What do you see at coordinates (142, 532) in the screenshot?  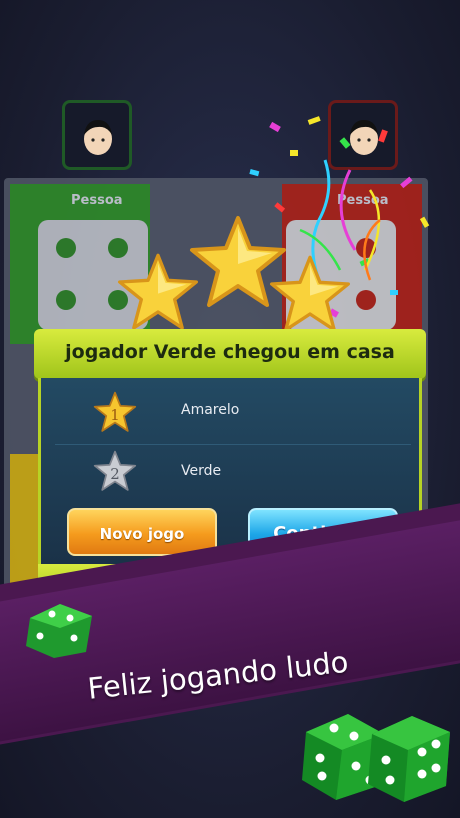 I see `new-game-button: Novo jogo` at bounding box center [142, 532].